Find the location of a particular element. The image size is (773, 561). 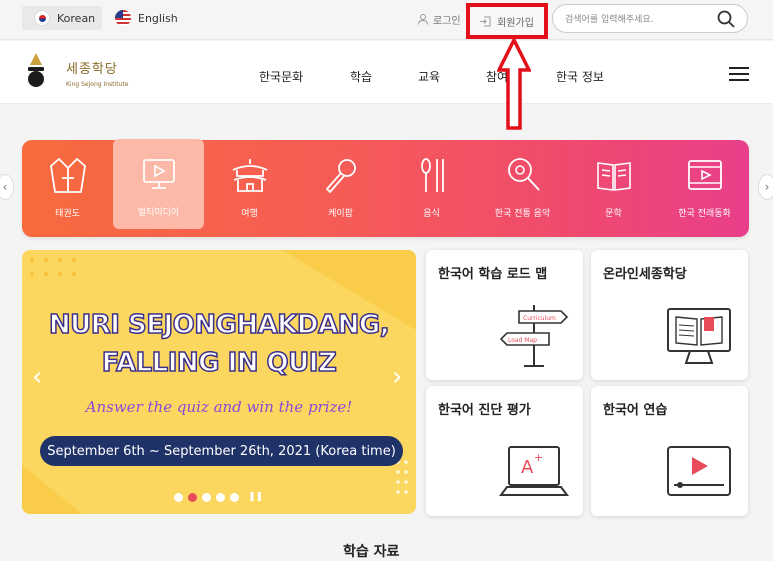

category-prev-arrow: ‹ is located at coordinates (7, 187).